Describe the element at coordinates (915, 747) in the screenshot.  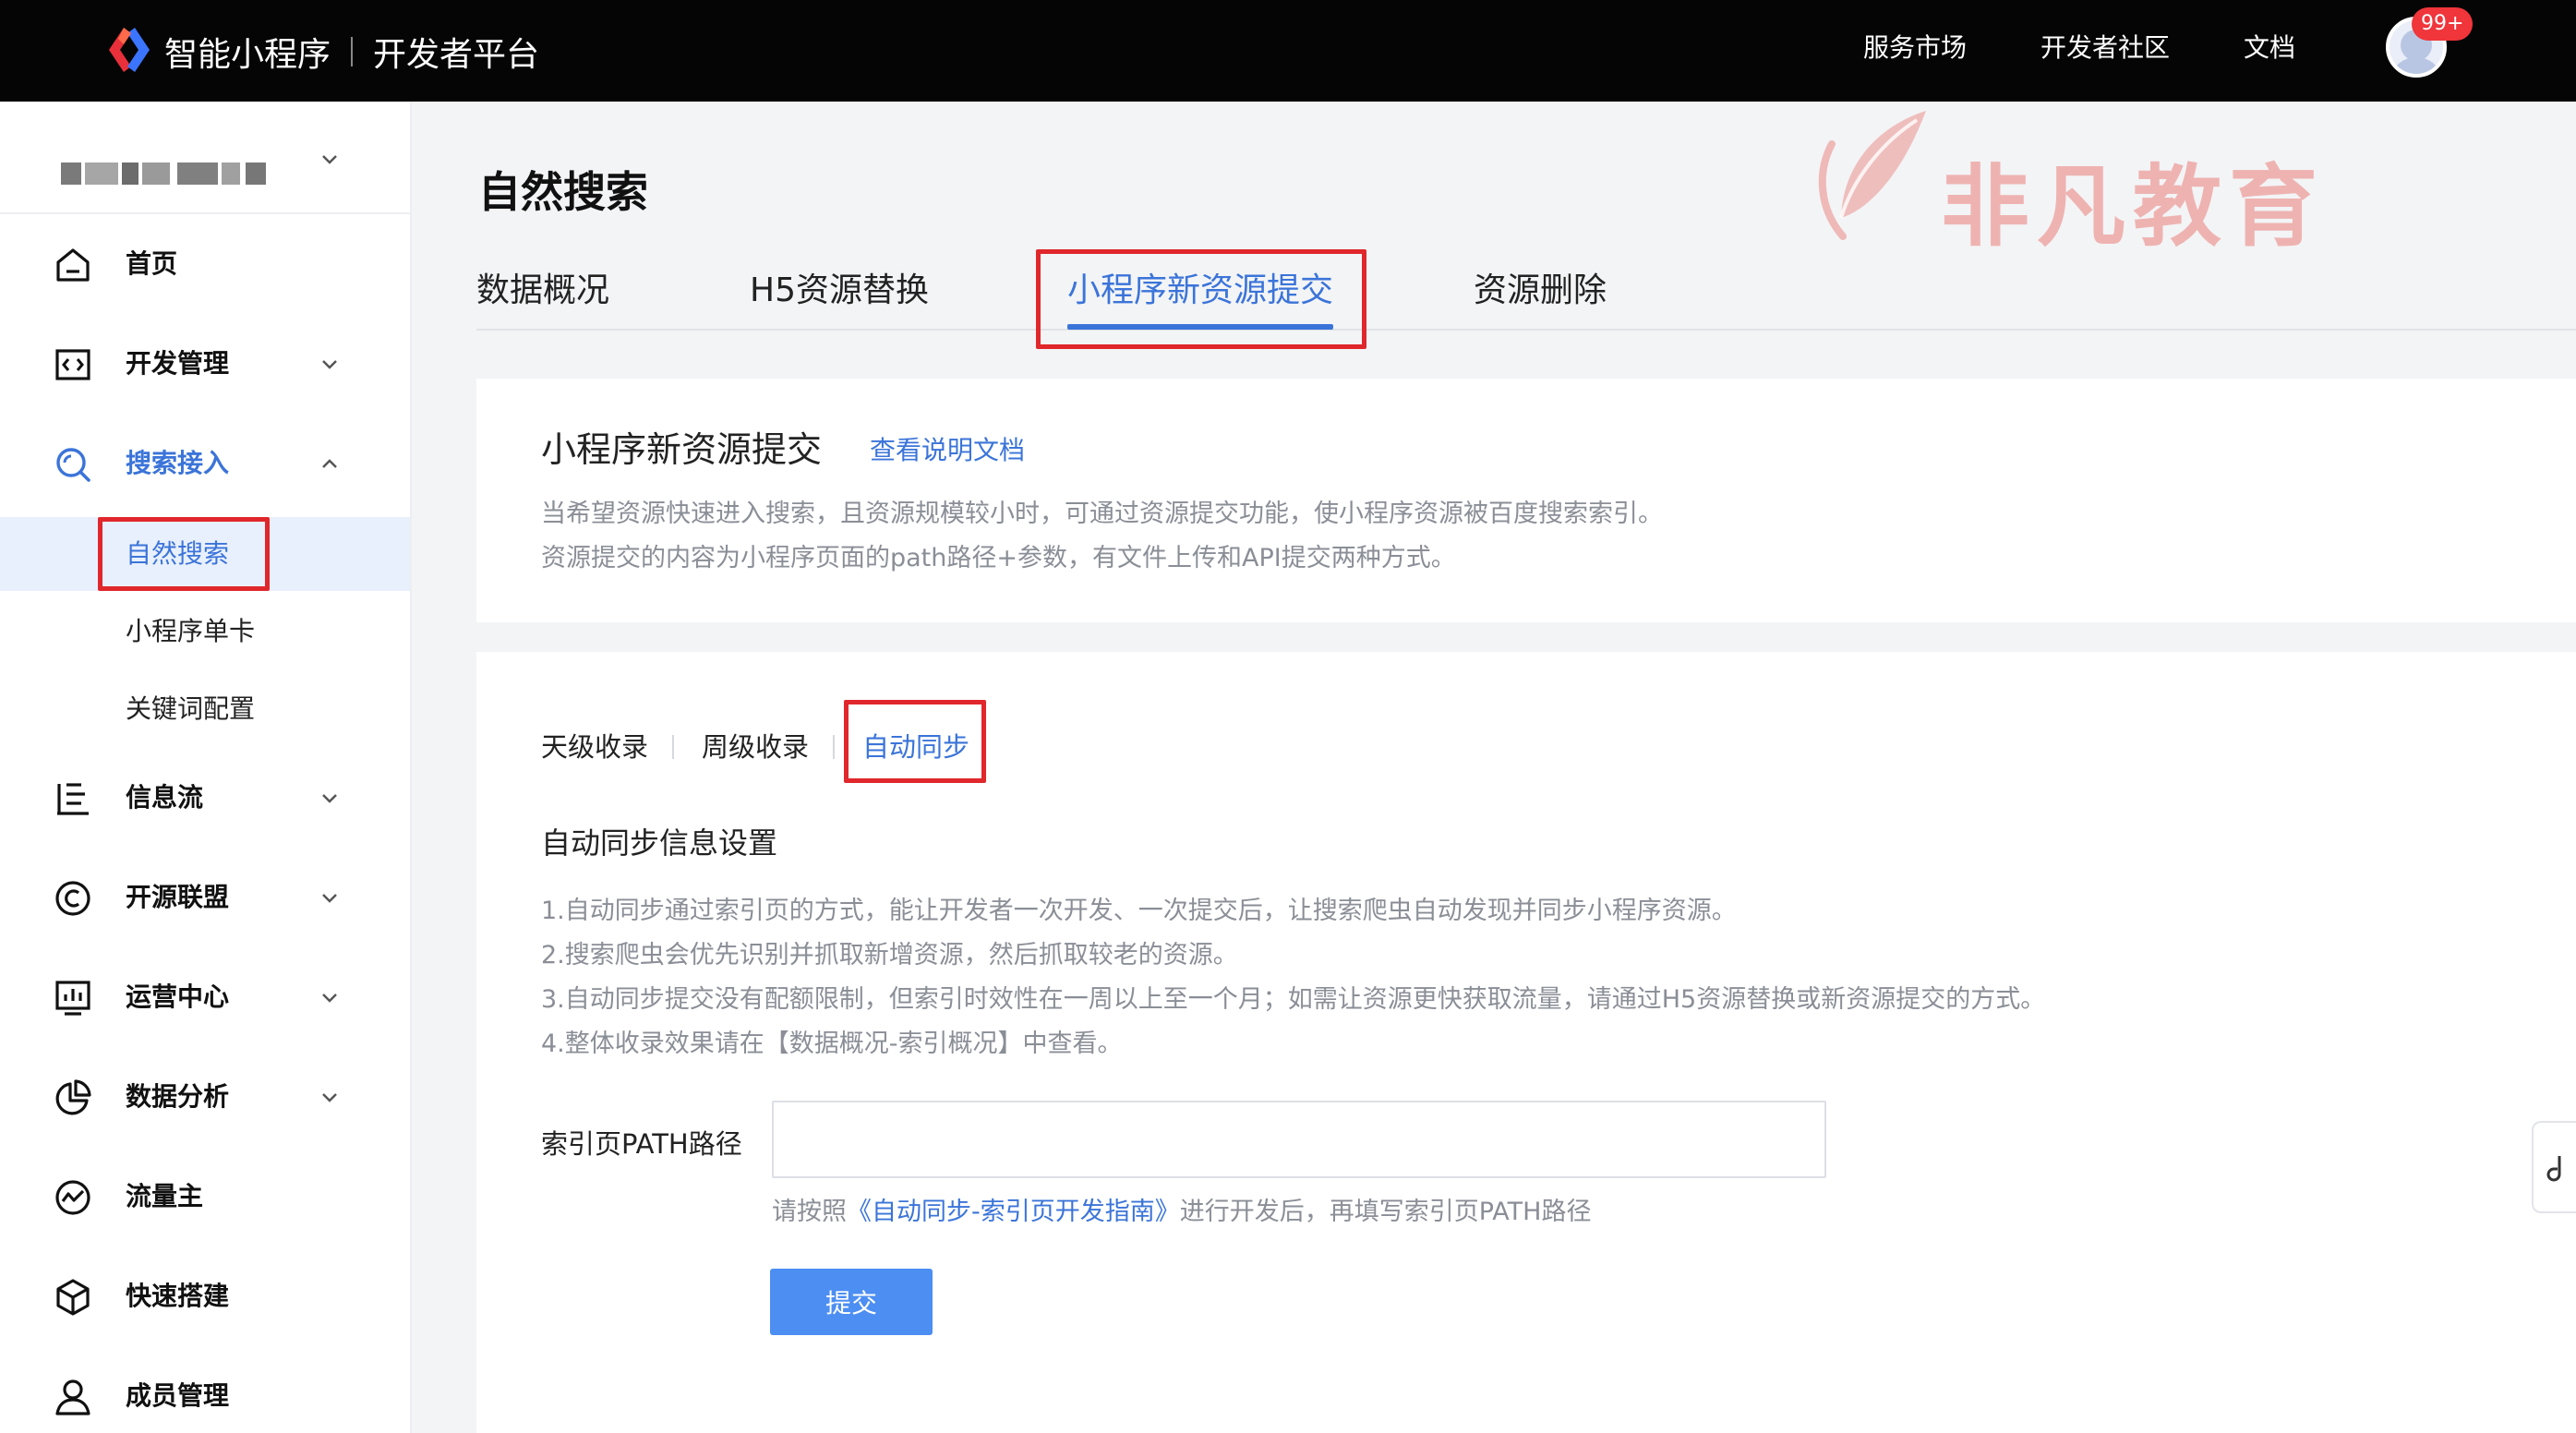
I see `subtab-auto-sync: 自动同步` at that location.